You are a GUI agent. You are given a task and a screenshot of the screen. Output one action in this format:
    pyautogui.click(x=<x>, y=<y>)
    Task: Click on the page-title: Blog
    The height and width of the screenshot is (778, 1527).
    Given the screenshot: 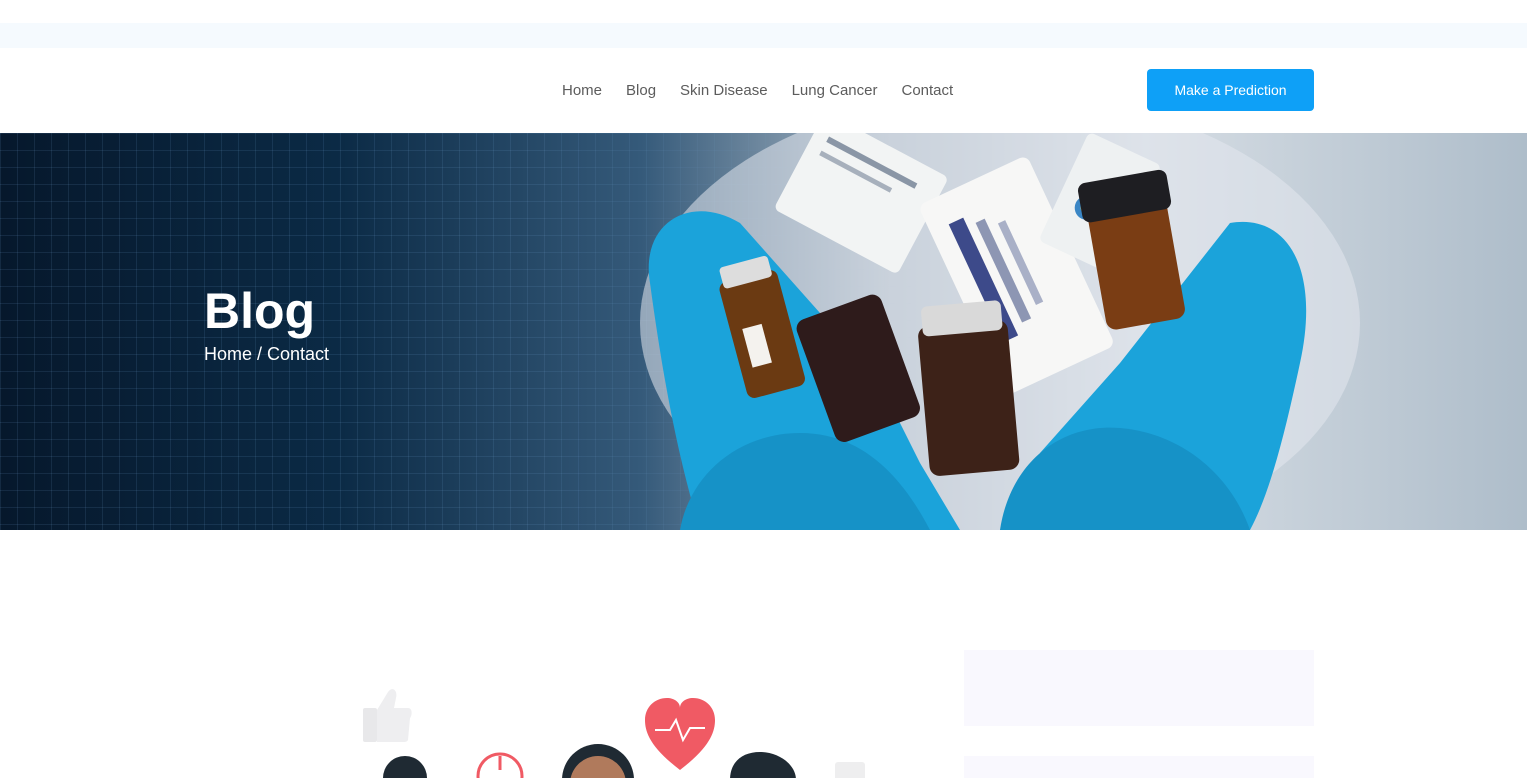 What is the action you would take?
    pyautogui.click(x=260, y=311)
    